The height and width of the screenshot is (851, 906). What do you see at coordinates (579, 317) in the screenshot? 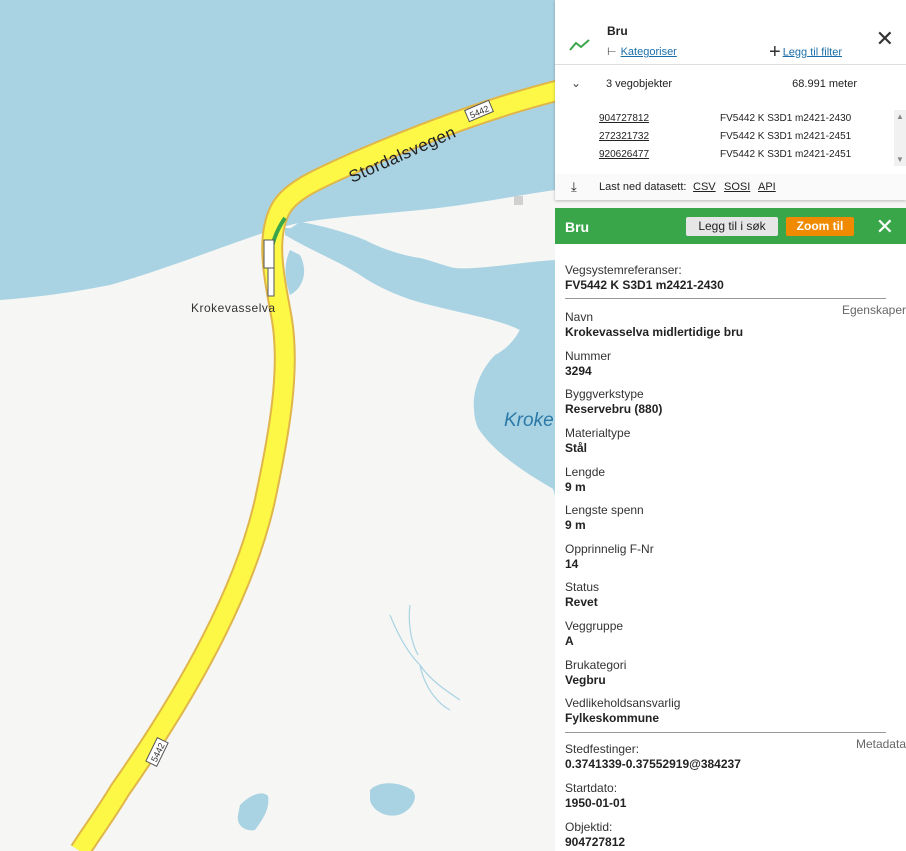
I see `property-key: Navn` at bounding box center [579, 317].